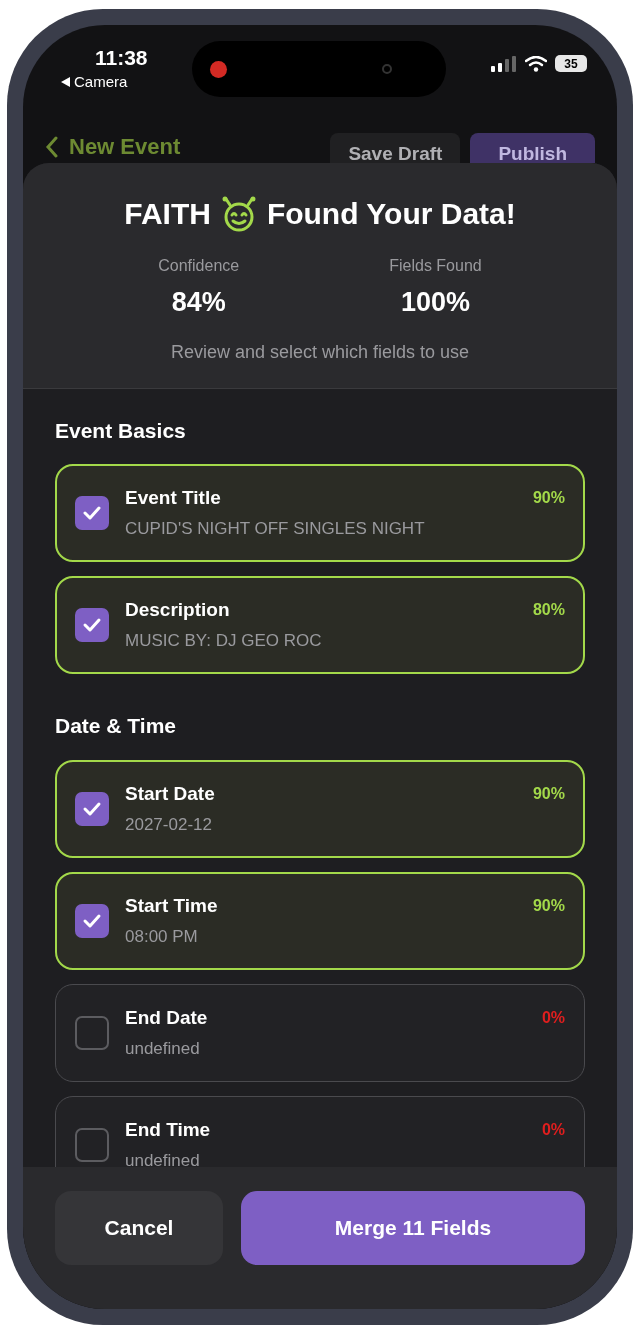 This screenshot has width=640, height=1334. What do you see at coordinates (177, 610) in the screenshot?
I see `field-label: Description` at bounding box center [177, 610].